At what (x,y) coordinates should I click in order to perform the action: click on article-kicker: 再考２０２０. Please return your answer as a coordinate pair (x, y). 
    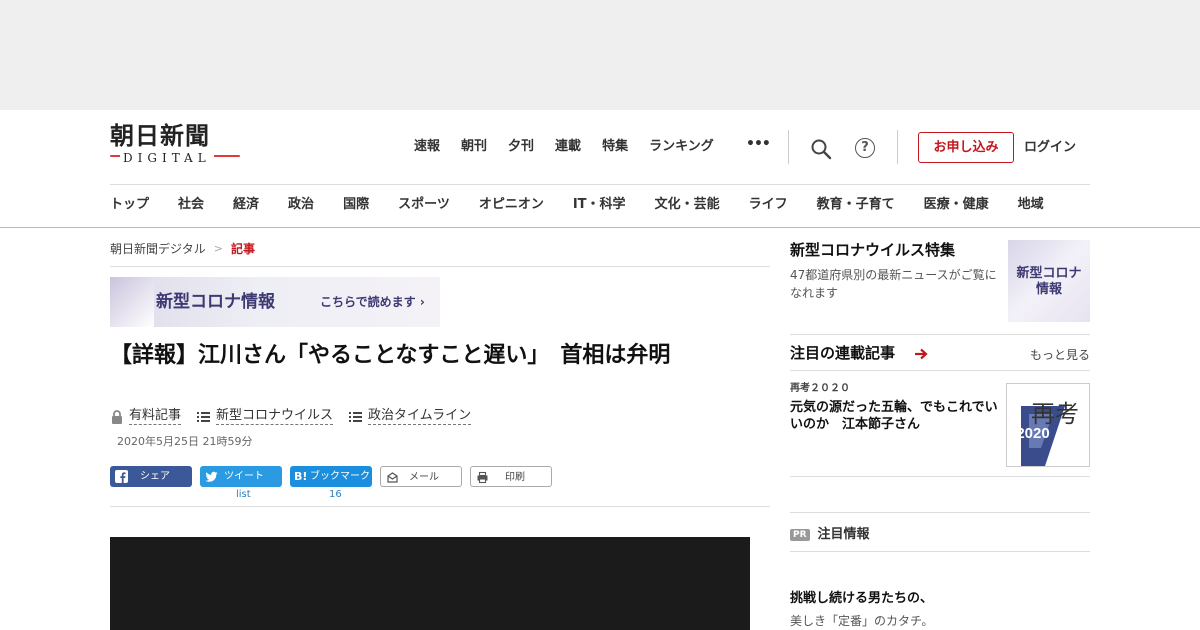
    Looking at the image, I should click on (820, 388).